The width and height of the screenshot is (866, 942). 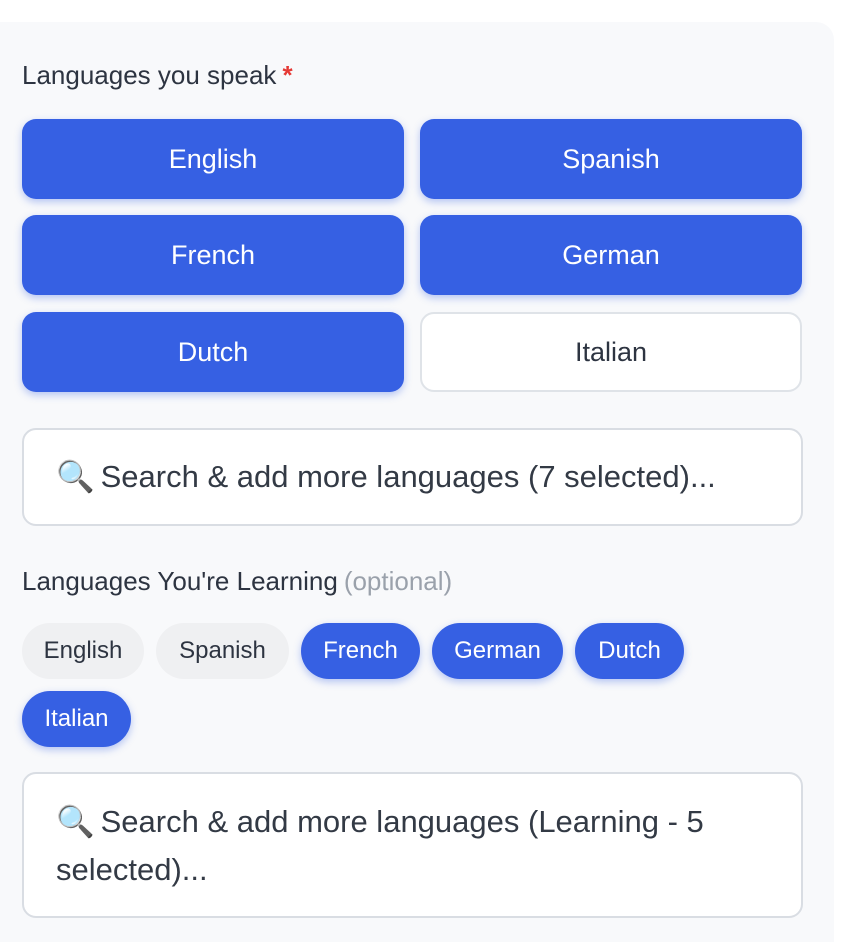 I want to click on speak-option-dutch: Dutch, so click(x=213, y=352).